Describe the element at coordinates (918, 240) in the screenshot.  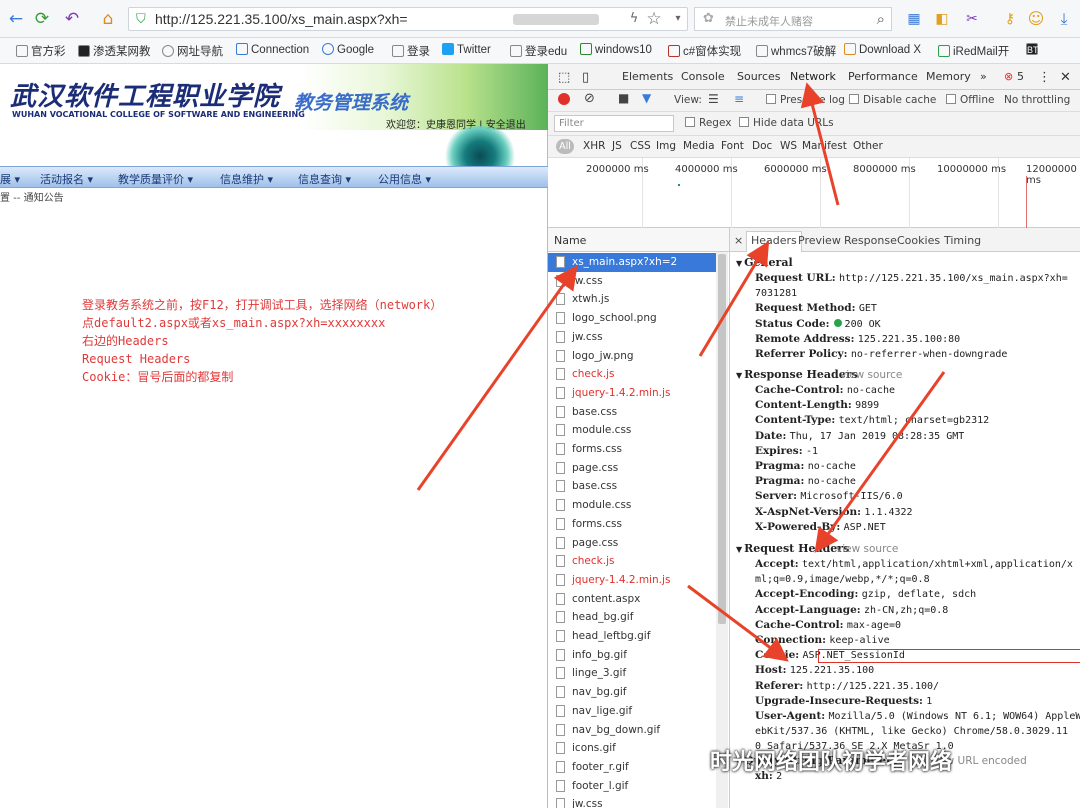
I see `tab-cookies: Cookies` at that location.